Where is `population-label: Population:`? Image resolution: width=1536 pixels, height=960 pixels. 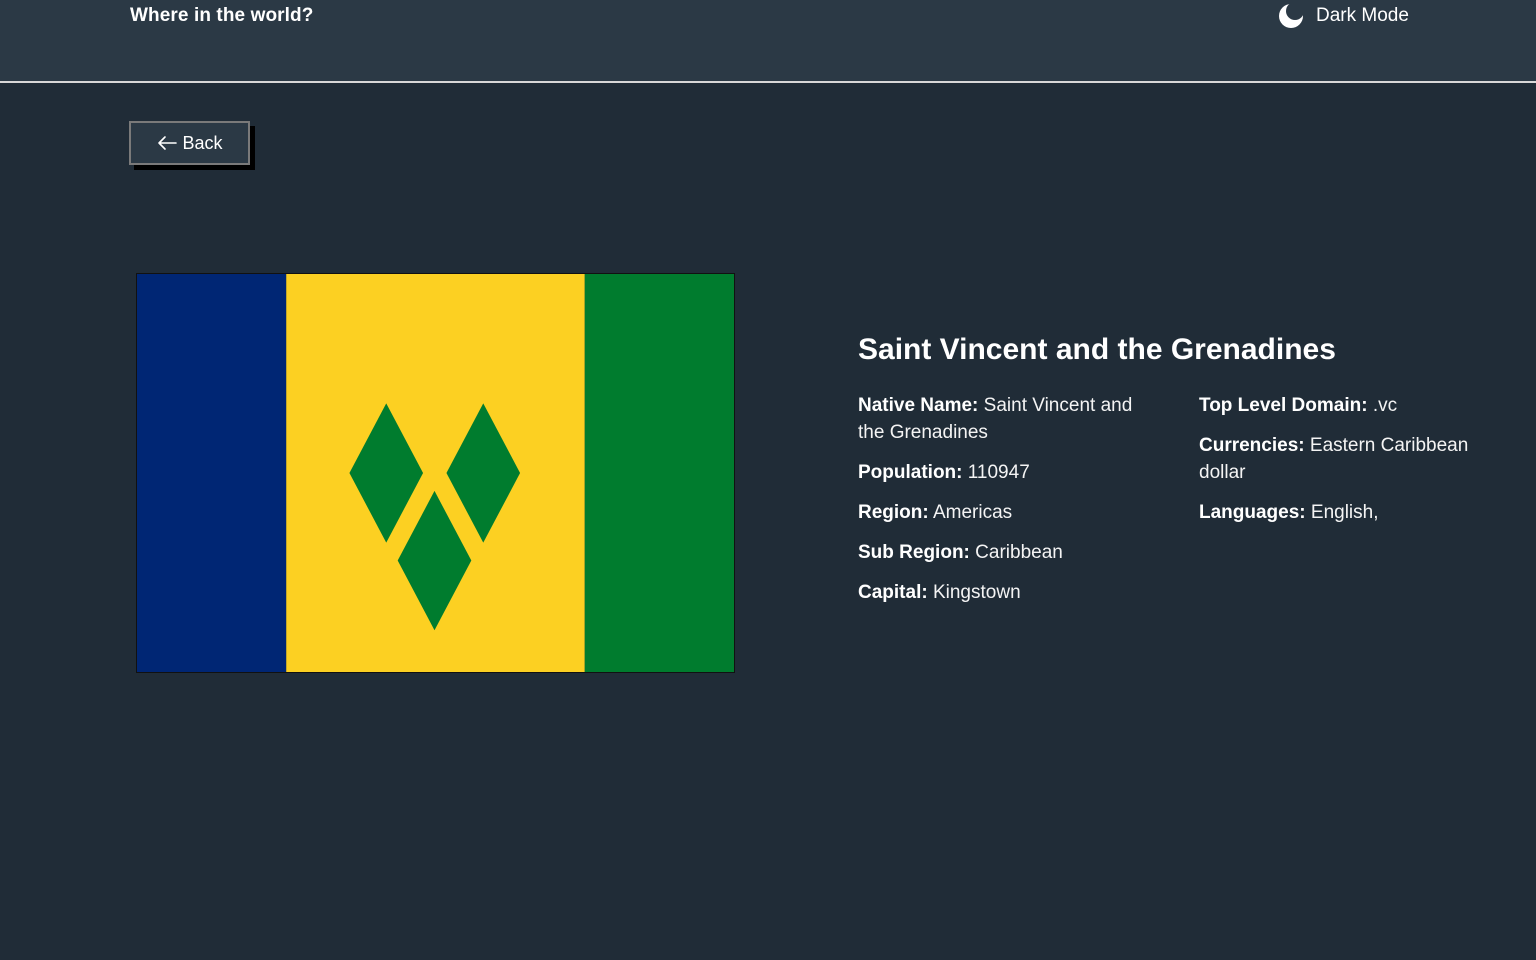 population-label: Population: is located at coordinates (910, 472).